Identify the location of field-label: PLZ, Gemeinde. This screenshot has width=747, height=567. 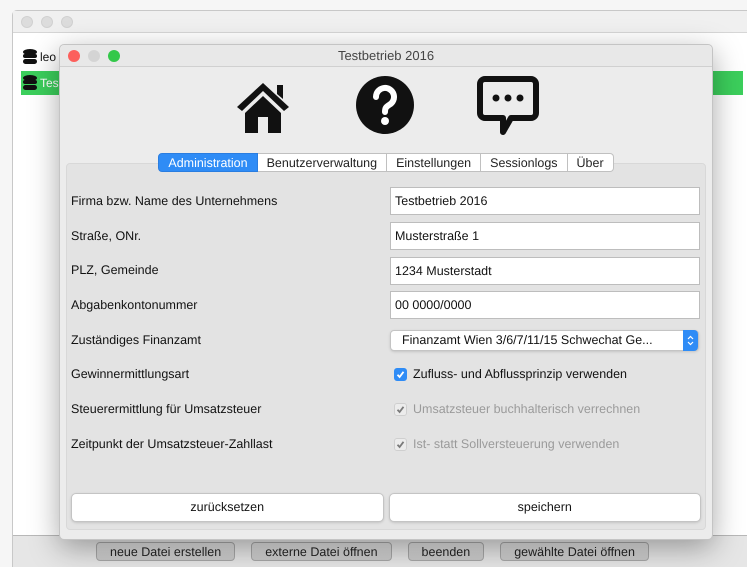
(115, 271).